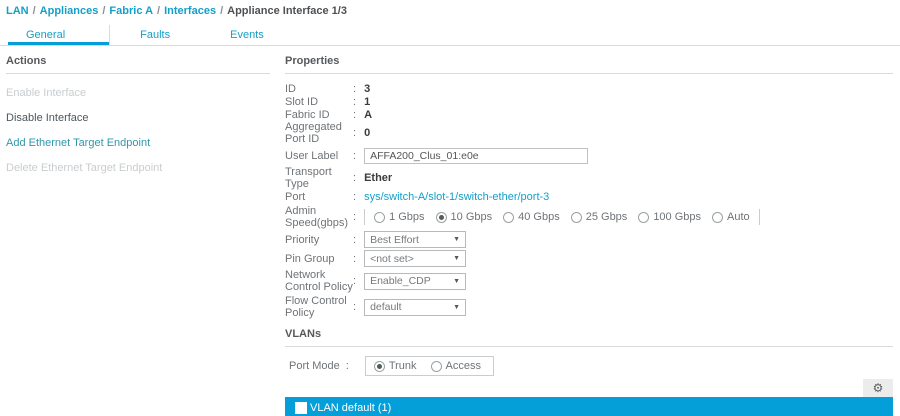 This screenshot has width=900, height=416. Describe the element at coordinates (247, 35) in the screenshot. I see `tab-events: Events` at that location.